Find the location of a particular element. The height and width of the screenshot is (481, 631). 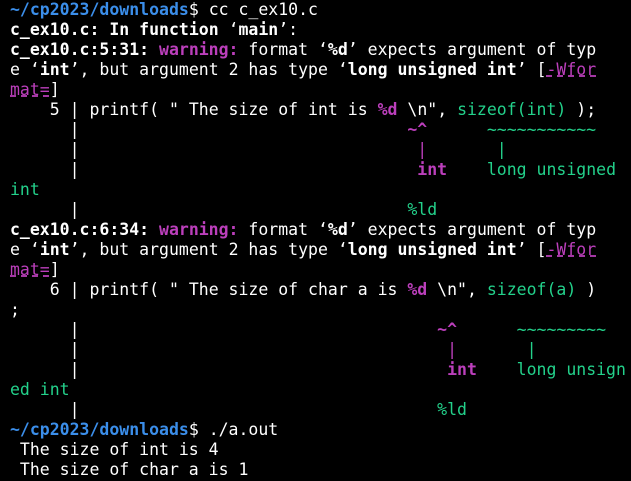

argument-highlight: sizeof(a) is located at coordinates (531, 289).